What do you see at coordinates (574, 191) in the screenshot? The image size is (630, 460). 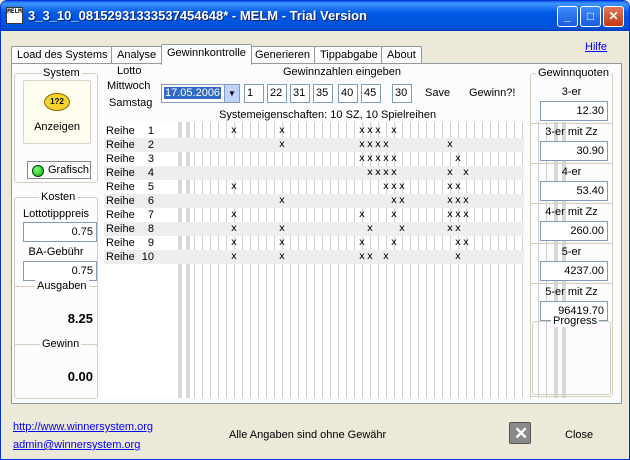 I see `quote-value: 53.40` at bounding box center [574, 191].